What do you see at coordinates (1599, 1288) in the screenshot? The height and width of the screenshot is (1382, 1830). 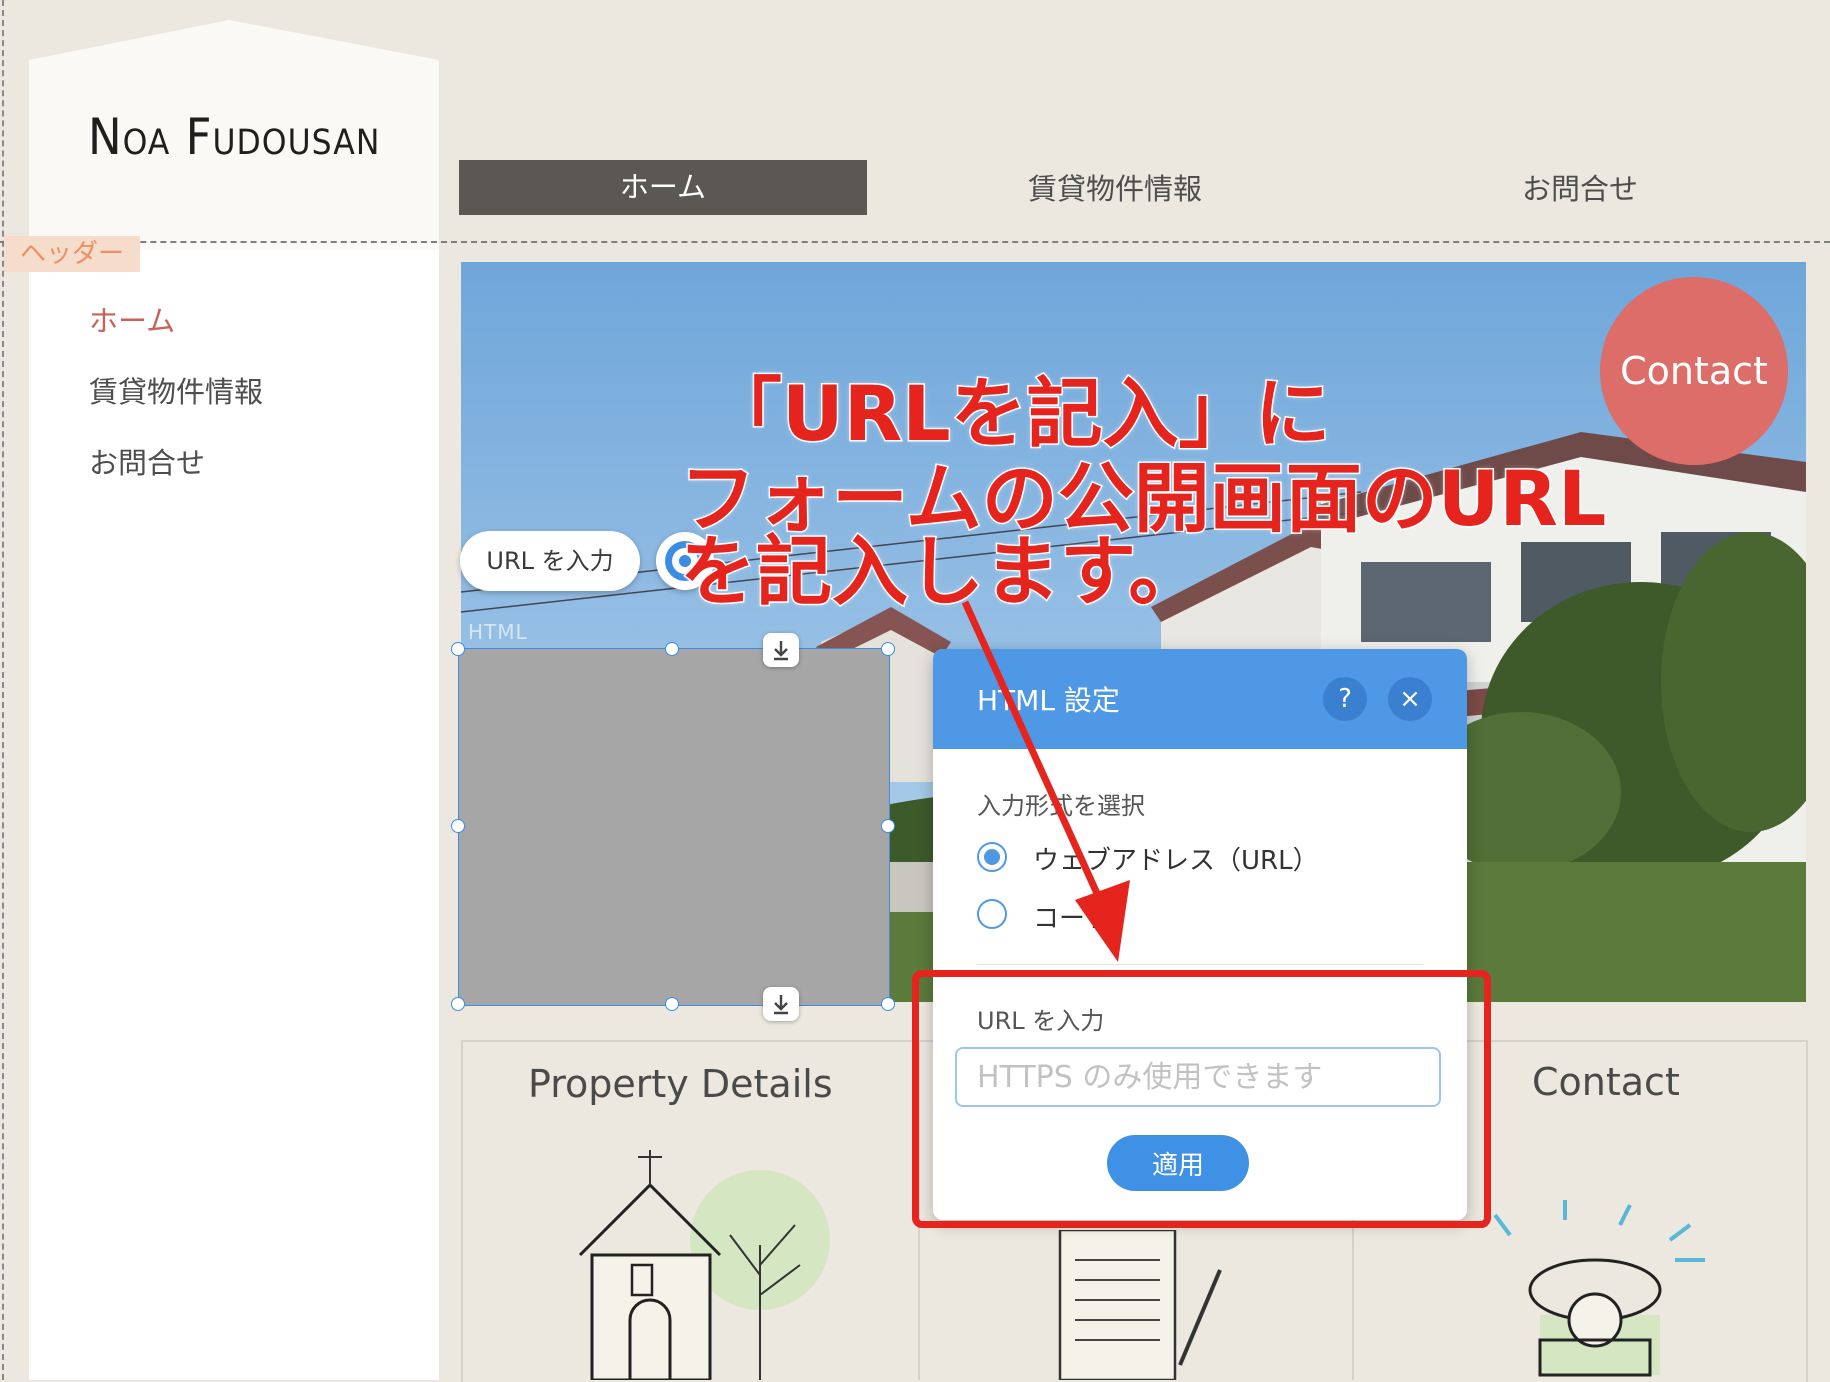 I see `telephone-sketch-illustration` at bounding box center [1599, 1288].